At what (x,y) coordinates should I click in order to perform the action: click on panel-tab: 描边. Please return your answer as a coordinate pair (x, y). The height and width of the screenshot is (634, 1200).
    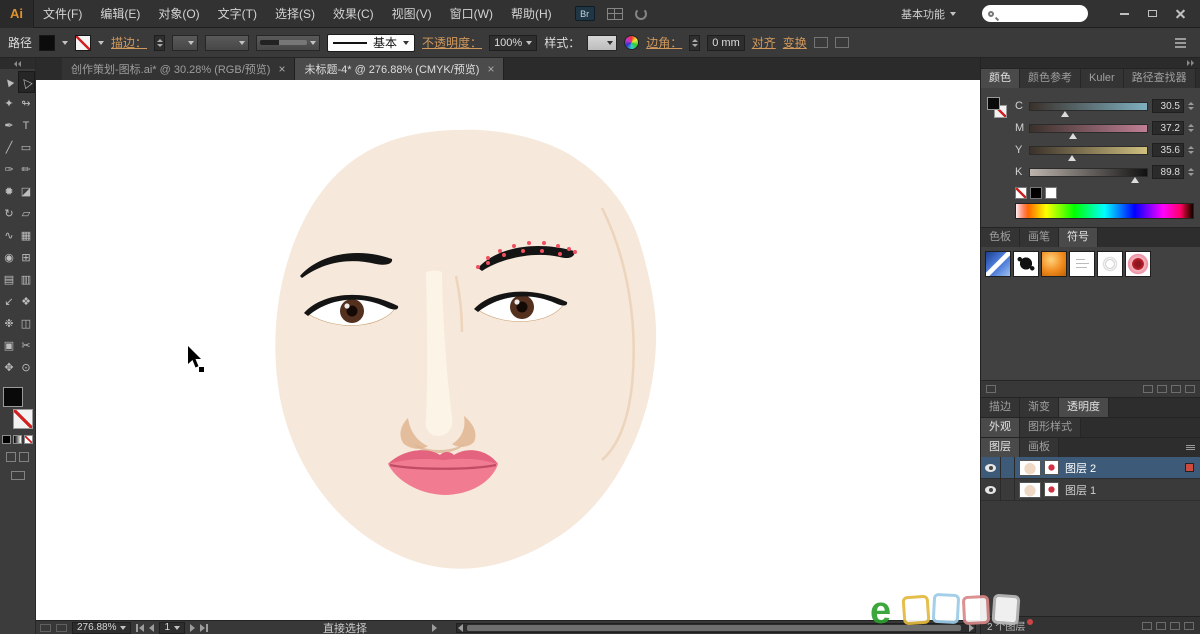
    Looking at the image, I should click on (1000, 407).